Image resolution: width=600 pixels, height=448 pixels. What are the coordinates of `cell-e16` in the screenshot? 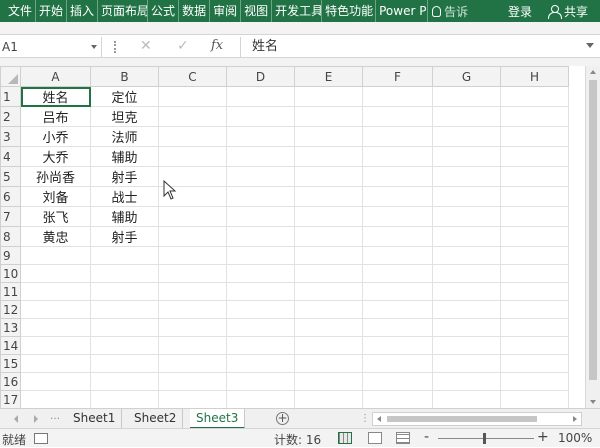 It's located at (328, 381).